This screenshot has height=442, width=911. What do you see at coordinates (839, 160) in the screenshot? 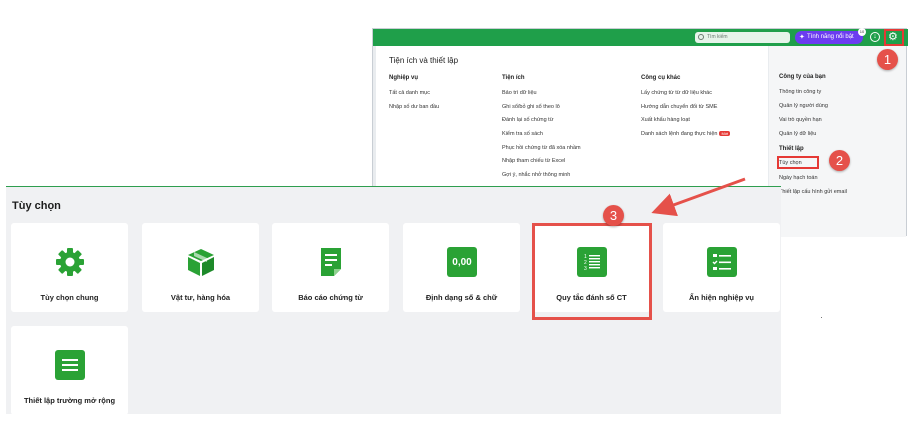
I see `callout-2: 2` at bounding box center [839, 160].